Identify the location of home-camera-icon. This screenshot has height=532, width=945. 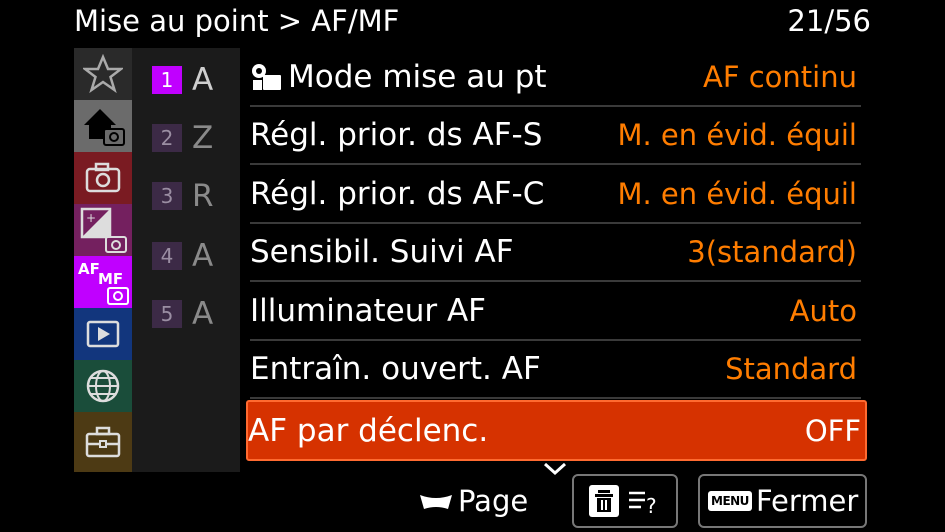
(104, 127).